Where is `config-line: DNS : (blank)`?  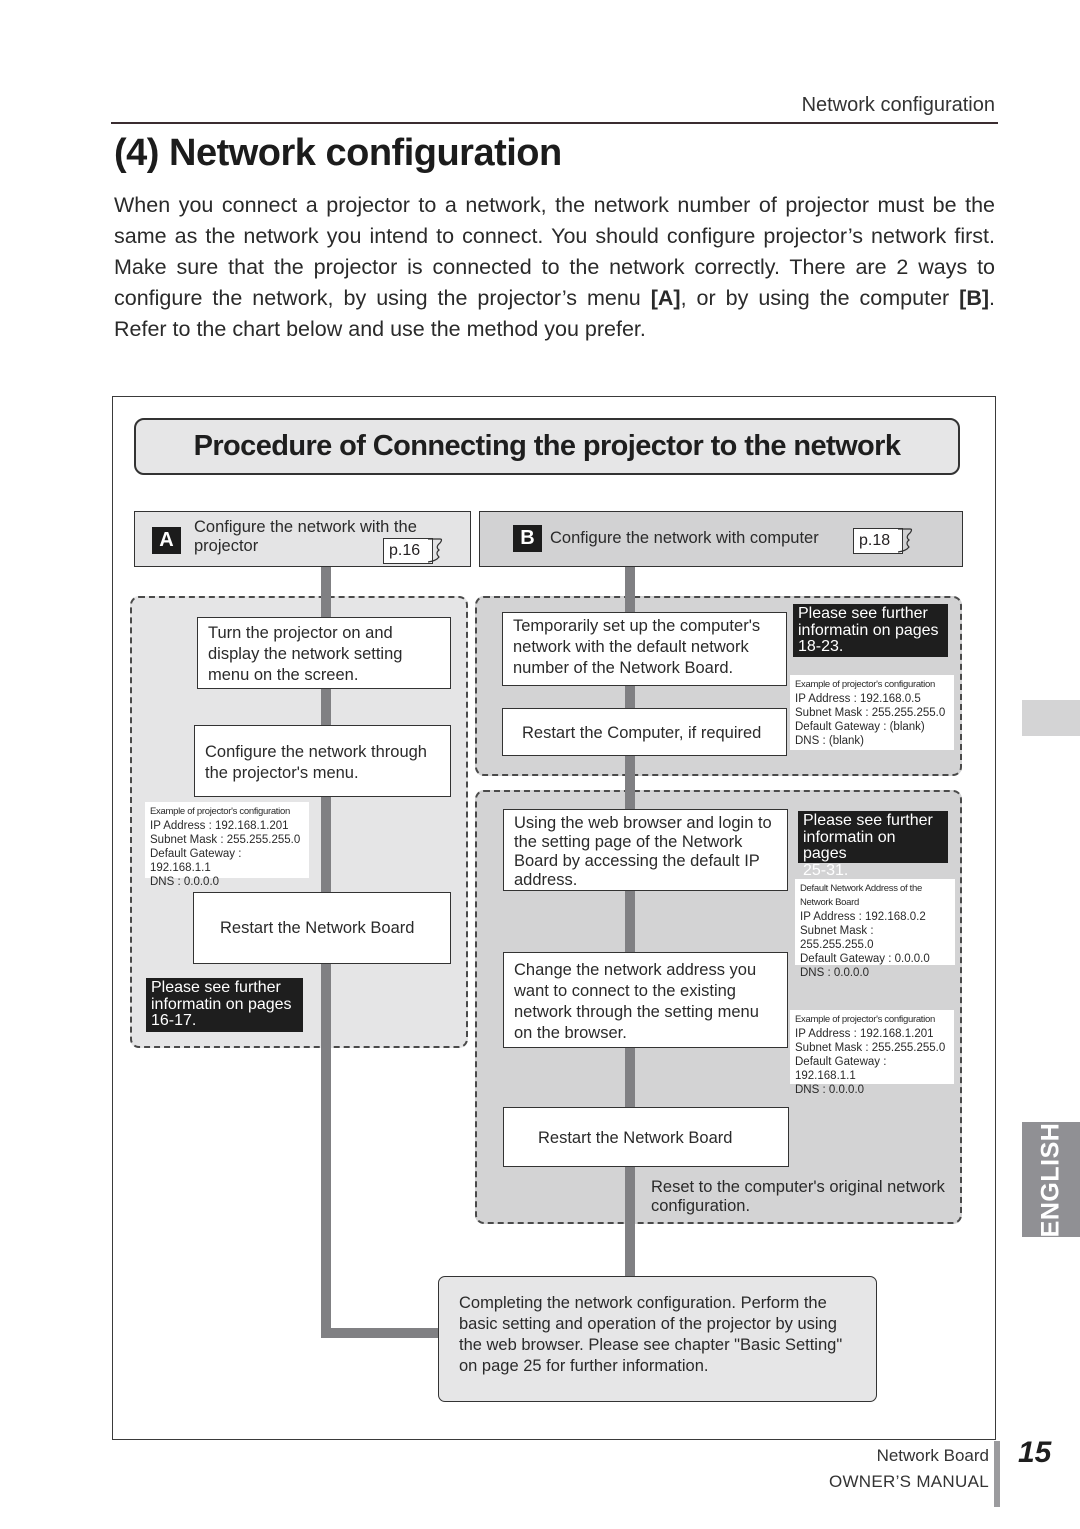 config-line: DNS : (blank) is located at coordinates (830, 741).